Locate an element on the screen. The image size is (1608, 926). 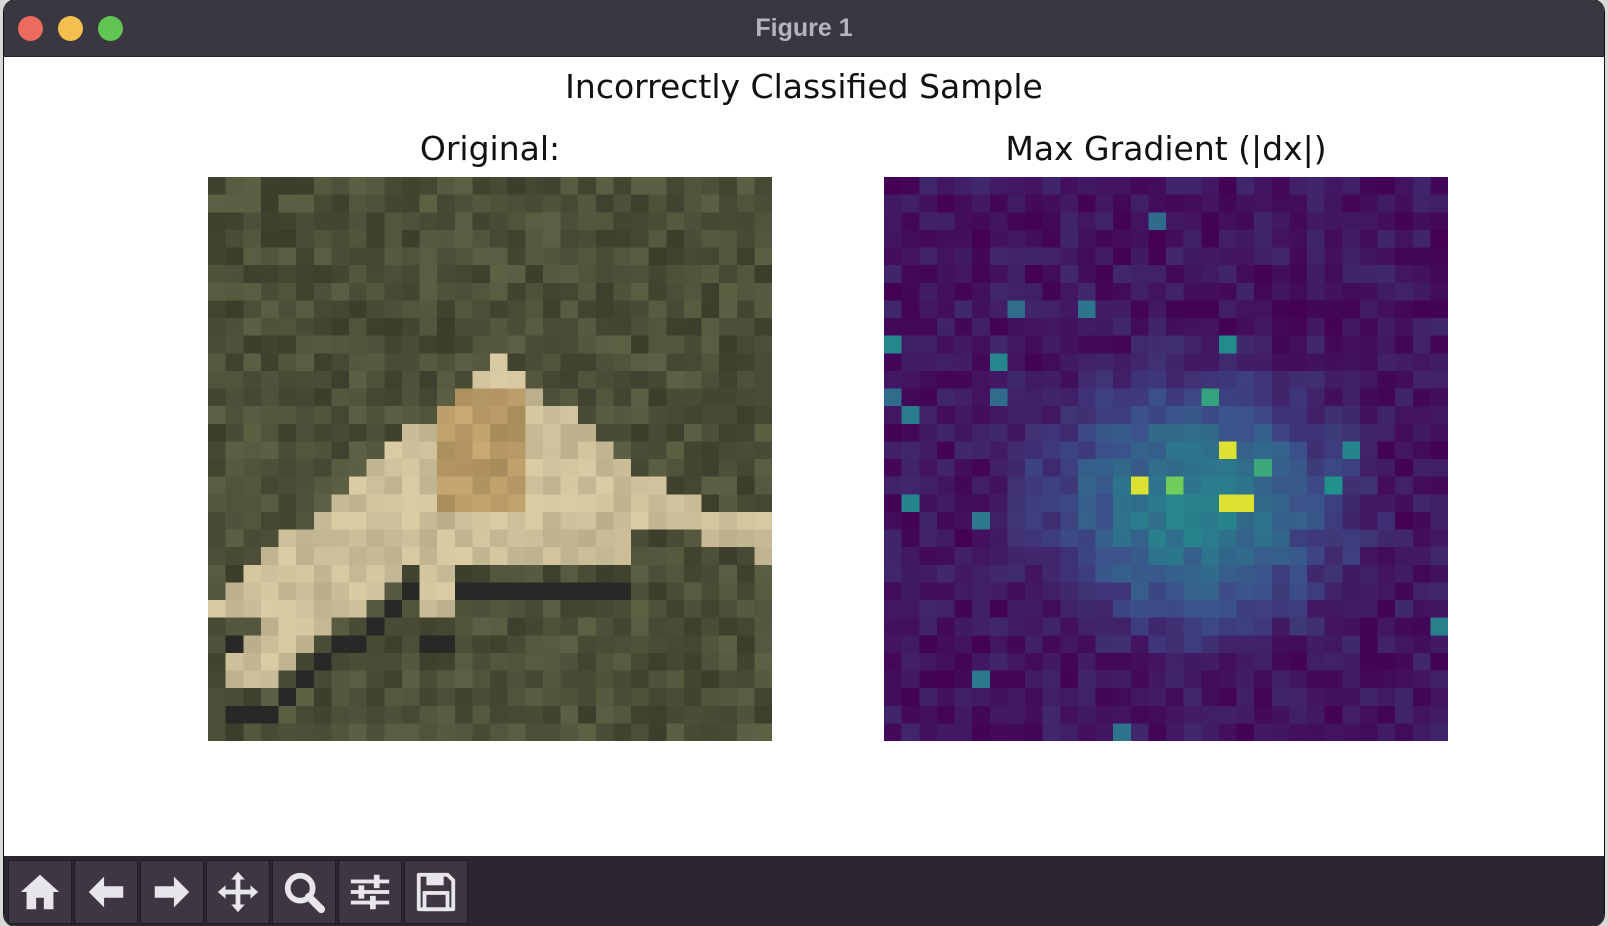
save-icon is located at coordinates (436, 892).